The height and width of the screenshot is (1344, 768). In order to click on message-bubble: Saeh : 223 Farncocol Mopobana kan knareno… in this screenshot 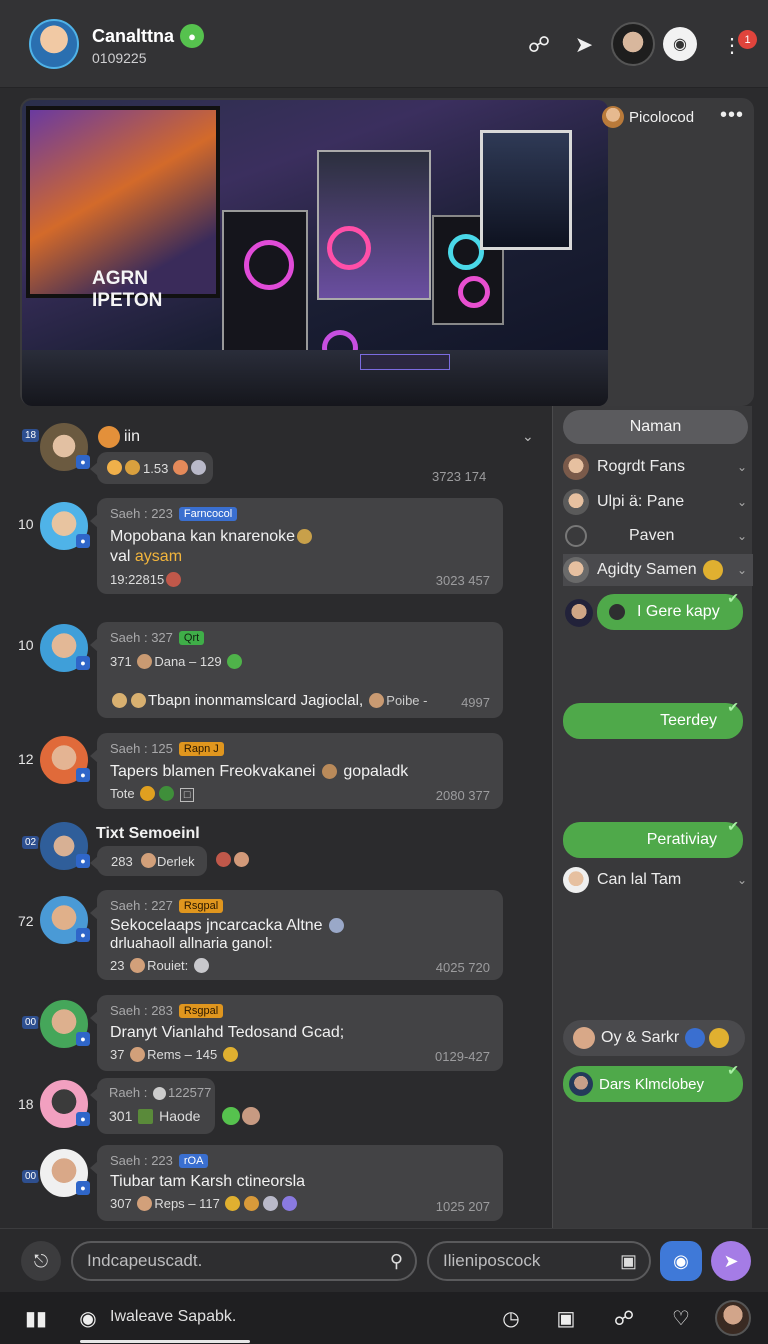, I will do `click(296, 546)`.